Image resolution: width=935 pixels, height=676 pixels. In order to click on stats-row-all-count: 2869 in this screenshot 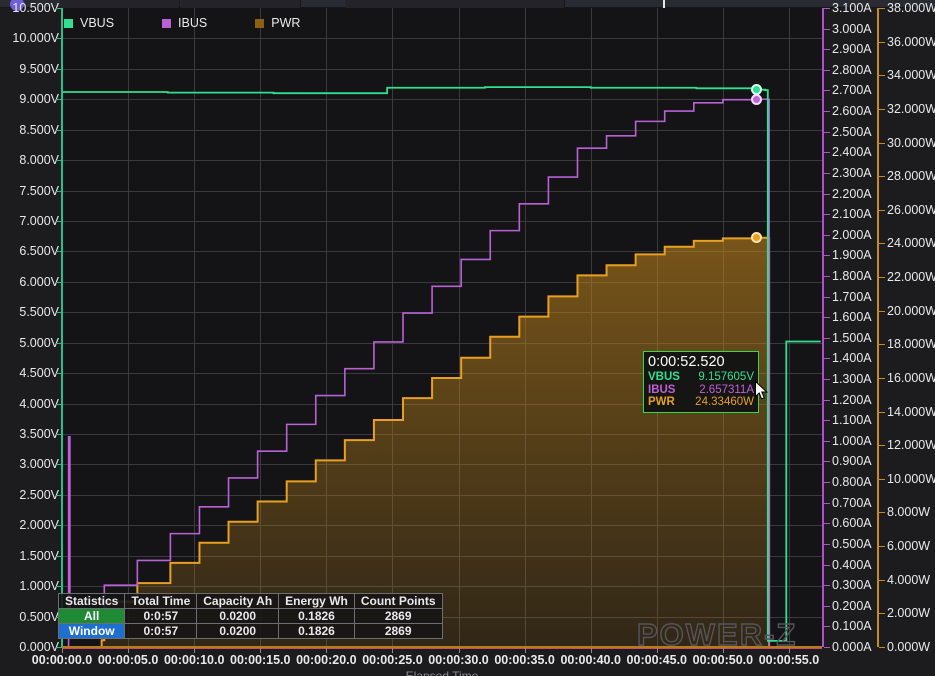, I will do `click(398, 616)`.